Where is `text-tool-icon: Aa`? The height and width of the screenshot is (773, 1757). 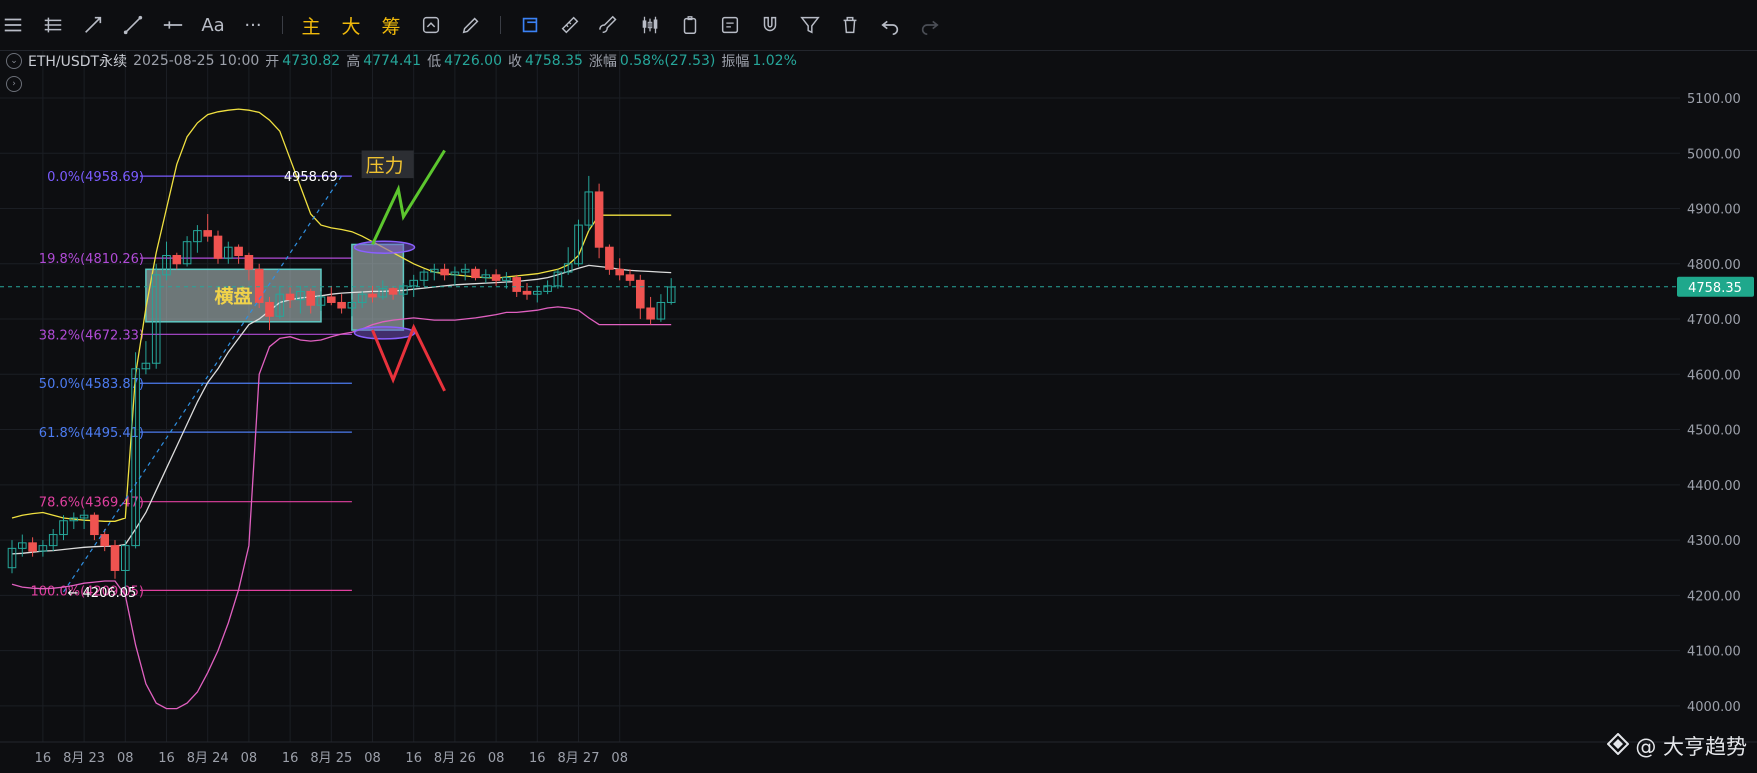
text-tool-icon: Aa is located at coordinates (213, 25).